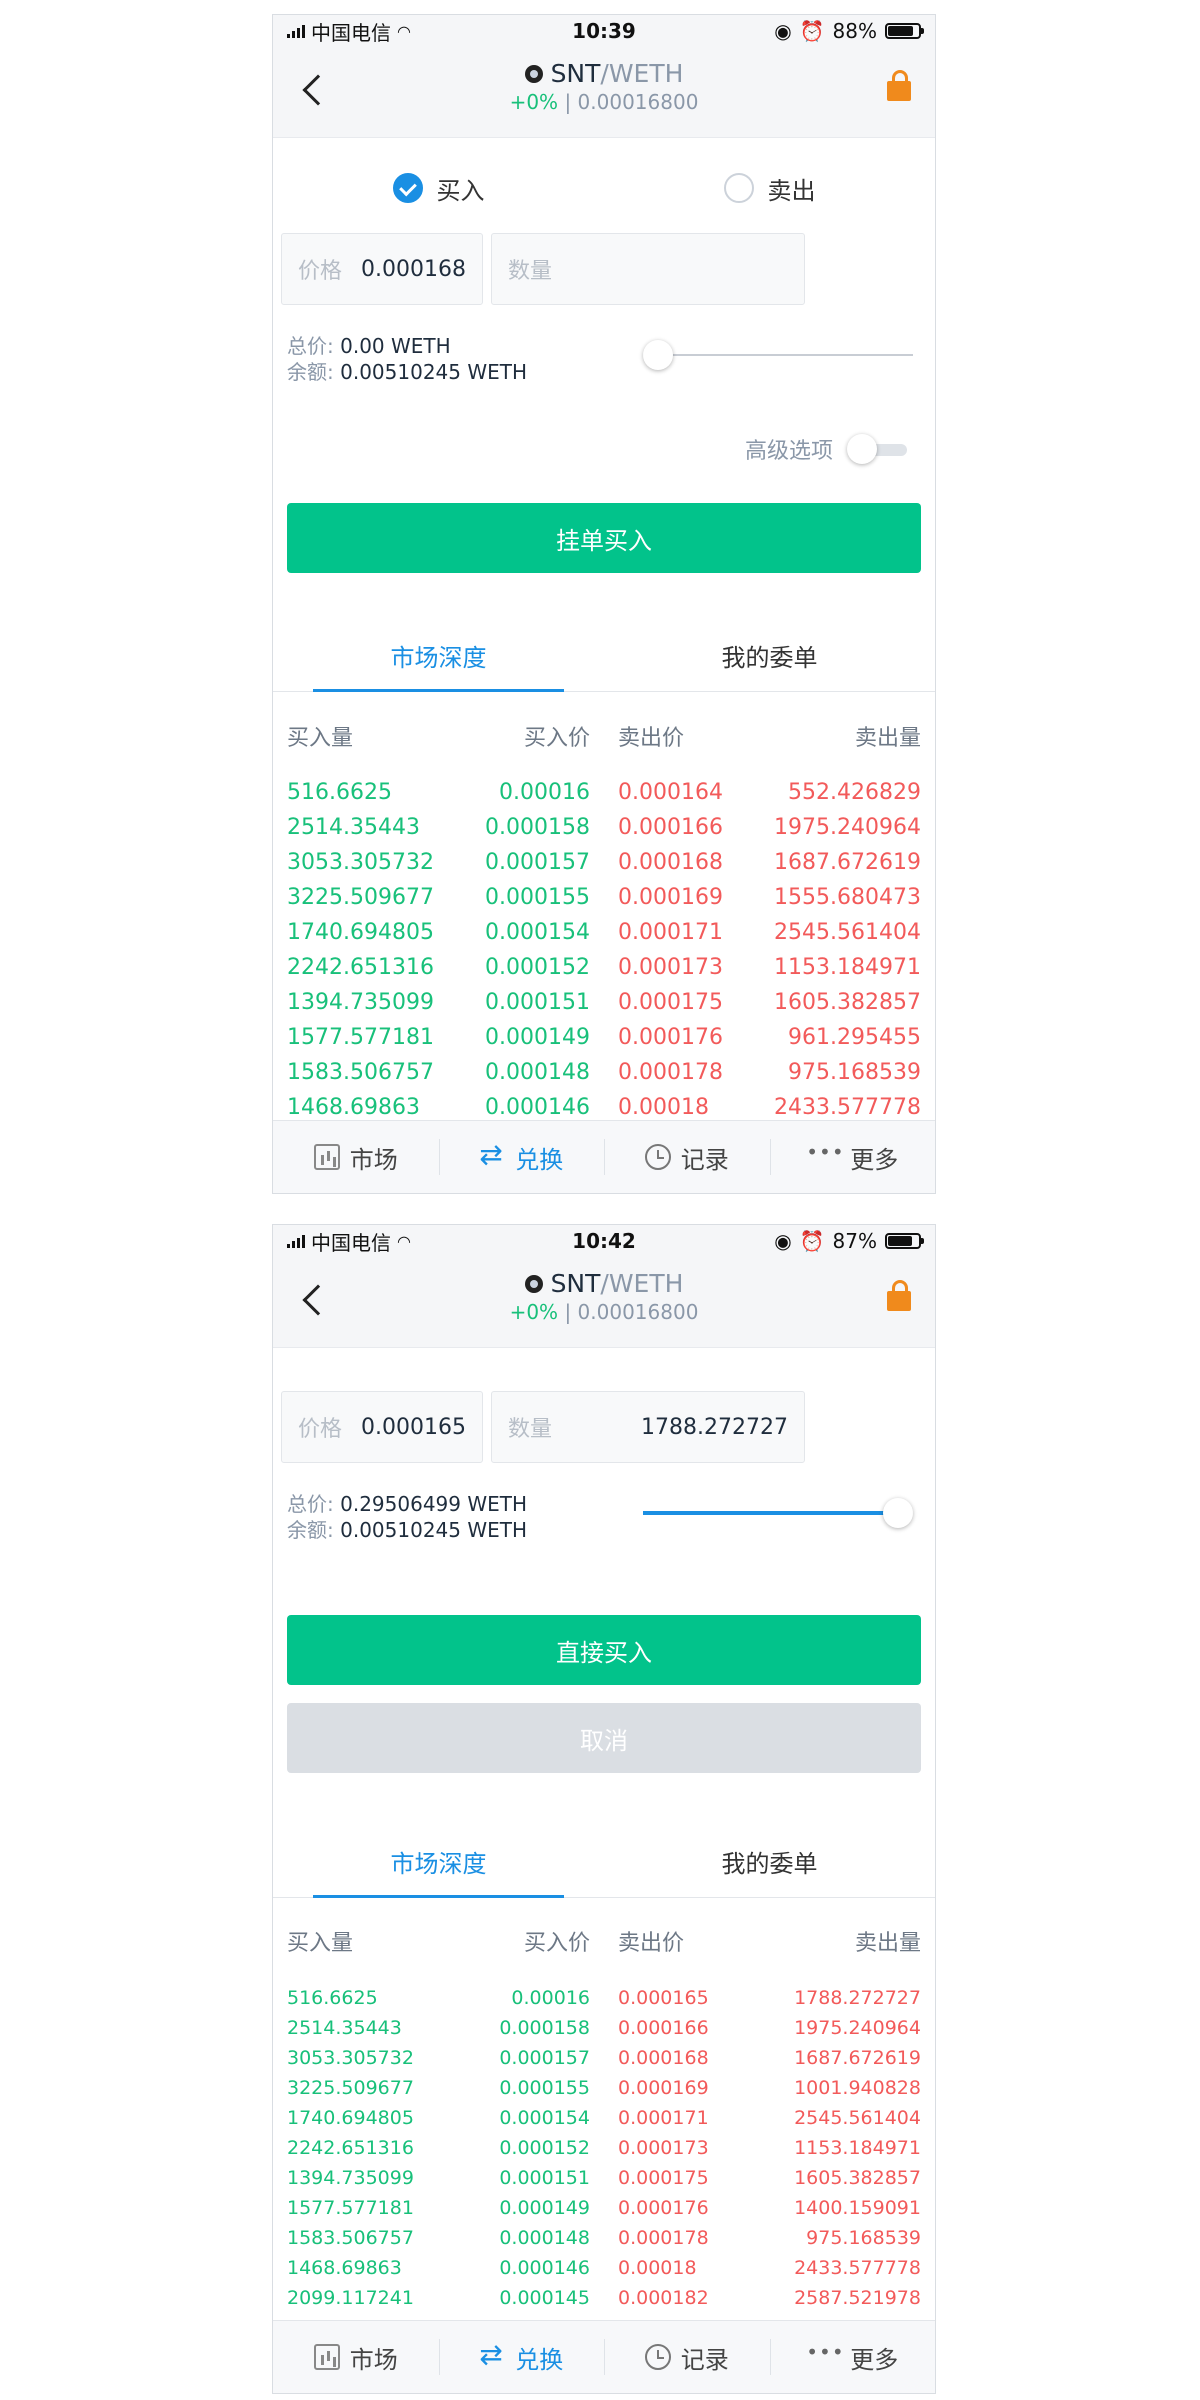 Image resolution: width=1200 pixels, height=2400 pixels. I want to click on depth-row: 3225.509677 0.000155 0.000169 1555.680473, so click(604, 897).